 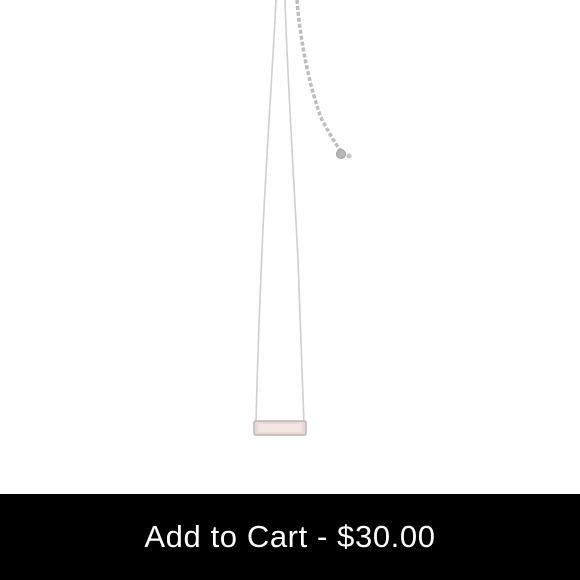 I want to click on extender-bead, so click(x=341, y=154).